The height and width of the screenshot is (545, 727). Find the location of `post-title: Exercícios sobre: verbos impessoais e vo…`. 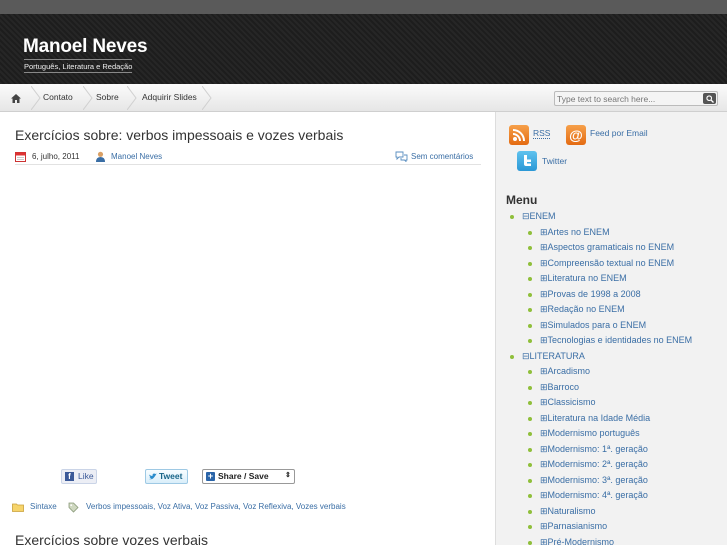

post-title: Exercícios sobre: verbos impessoais e vo… is located at coordinates (179, 135).